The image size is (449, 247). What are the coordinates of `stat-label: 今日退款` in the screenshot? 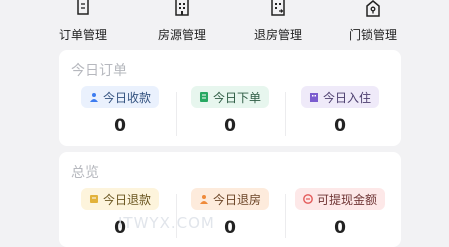 It's located at (127, 199).